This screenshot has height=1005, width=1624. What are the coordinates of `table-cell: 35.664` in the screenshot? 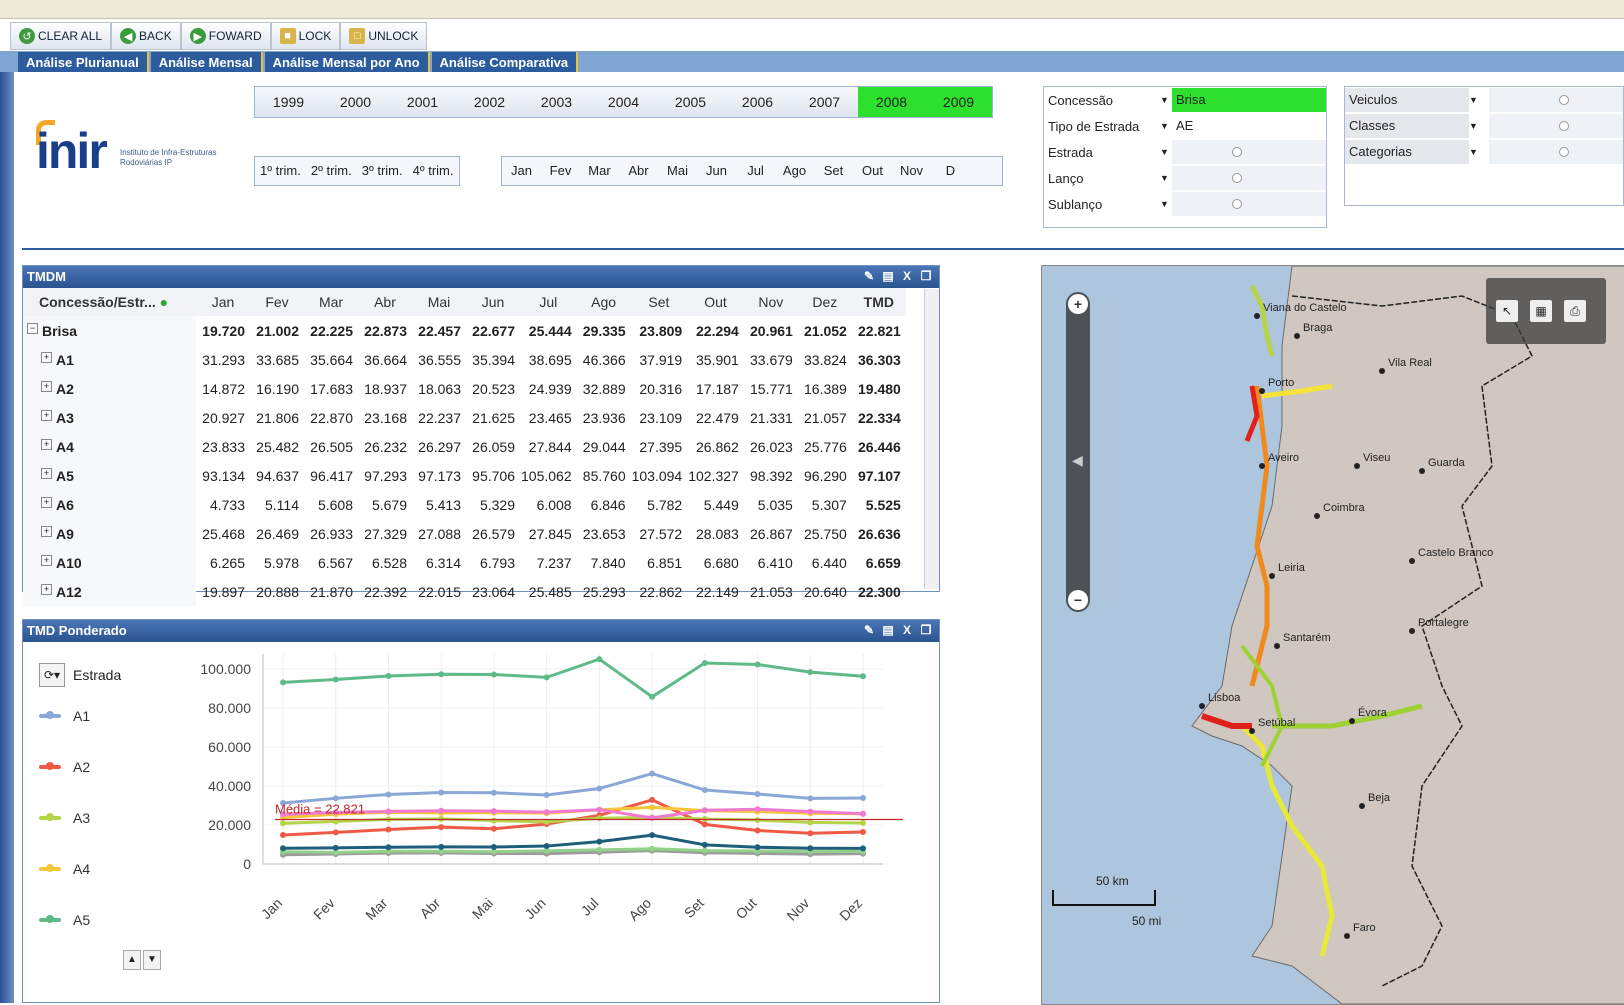 It's located at (331, 359).